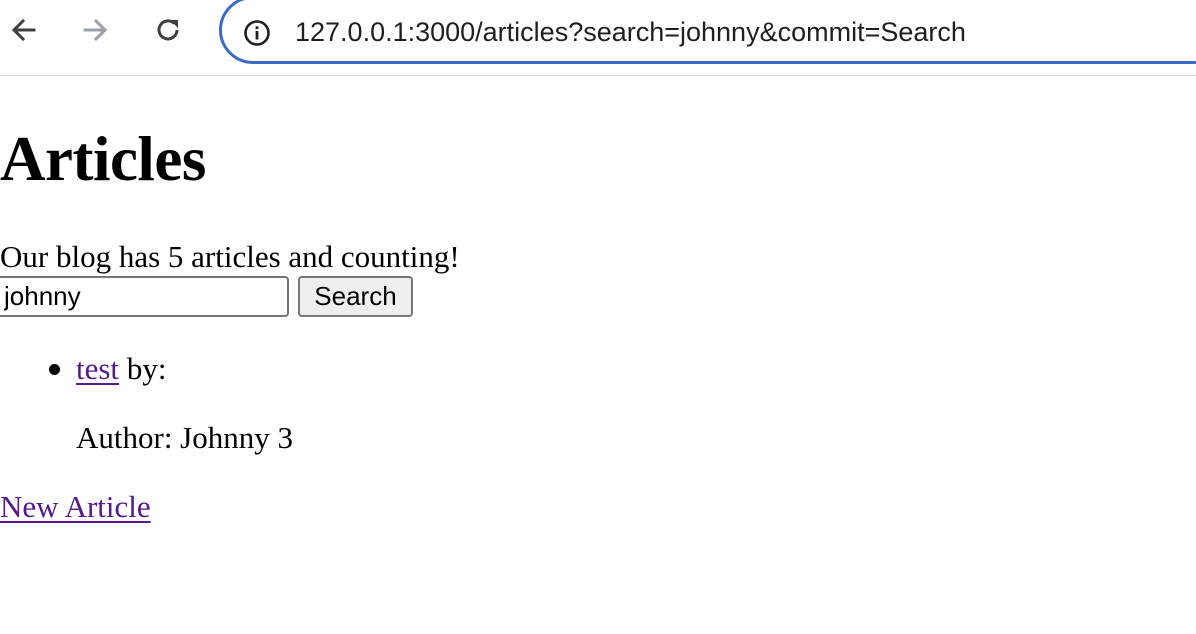  What do you see at coordinates (54, 369) in the screenshot?
I see `bullet-icon` at bounding box center [54, 369].